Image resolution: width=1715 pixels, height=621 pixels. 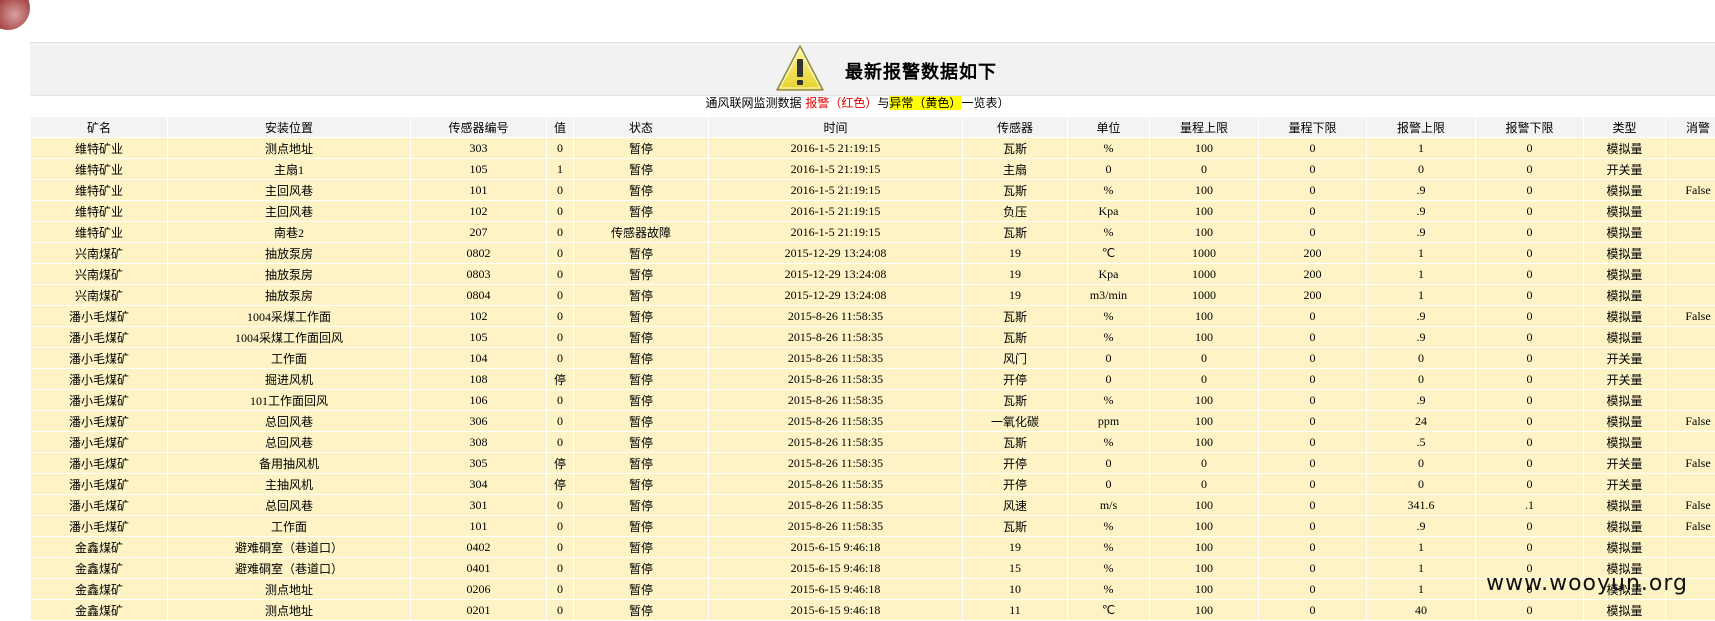 I want to click on cell-unit: m/s, so click(x=1109, y=505).